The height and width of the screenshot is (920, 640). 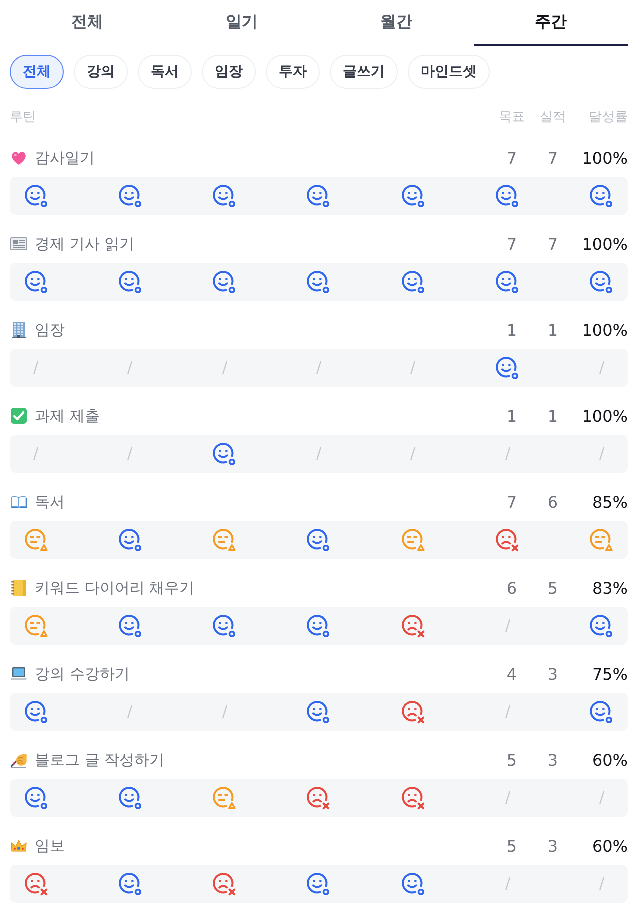 What do you see at coordinates (19, 588) in the screenshot?
I see `notebook-icon` at bounding box center [19, 588].